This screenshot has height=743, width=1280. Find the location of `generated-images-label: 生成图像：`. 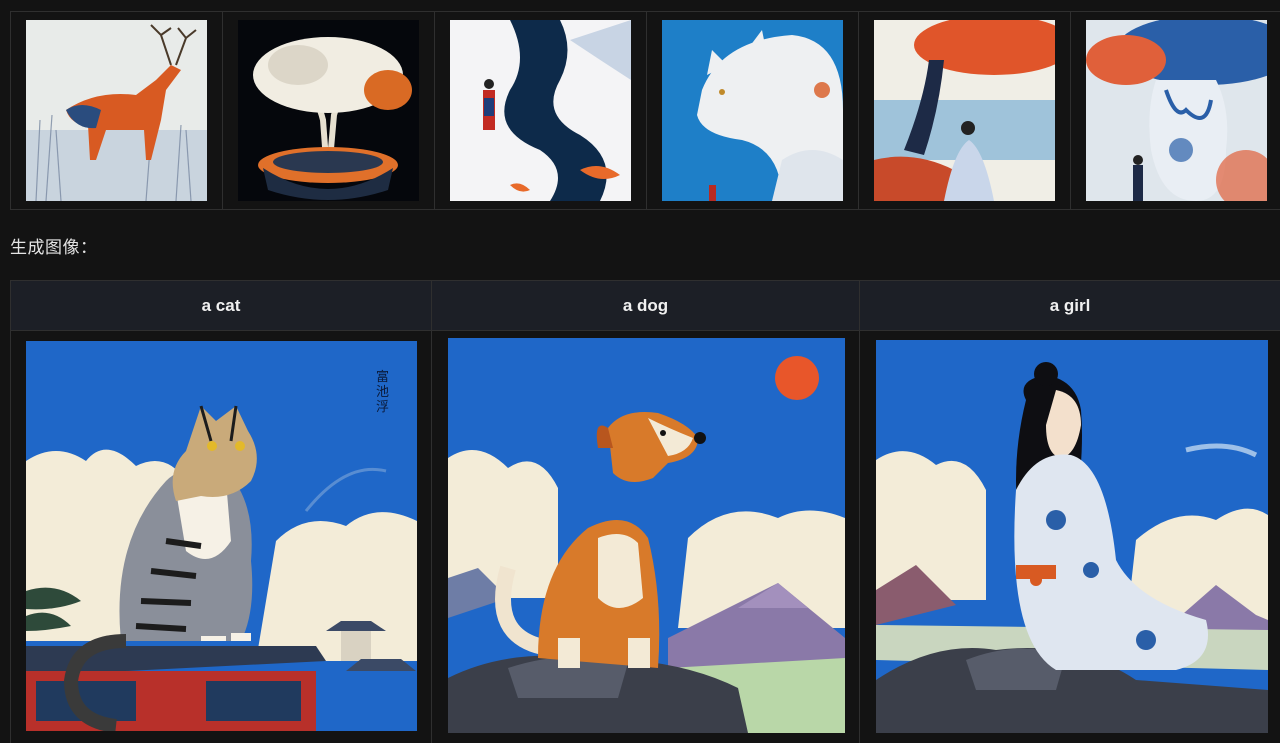

generated-images-label: 生成图像： is located at coordinates (54, 248).